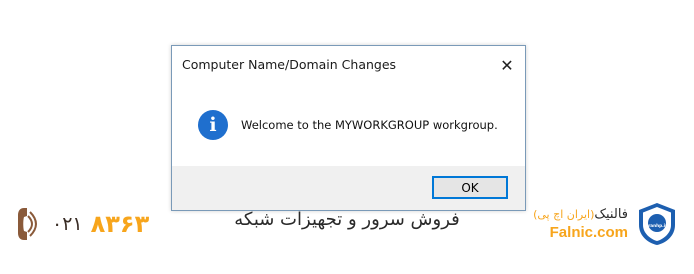 This screenshot has width=694, height=274. What do you see at coordinates (611, 214) in the screenshot?
I see `brand-name: فالنیک` at bounding box center [611, 214].